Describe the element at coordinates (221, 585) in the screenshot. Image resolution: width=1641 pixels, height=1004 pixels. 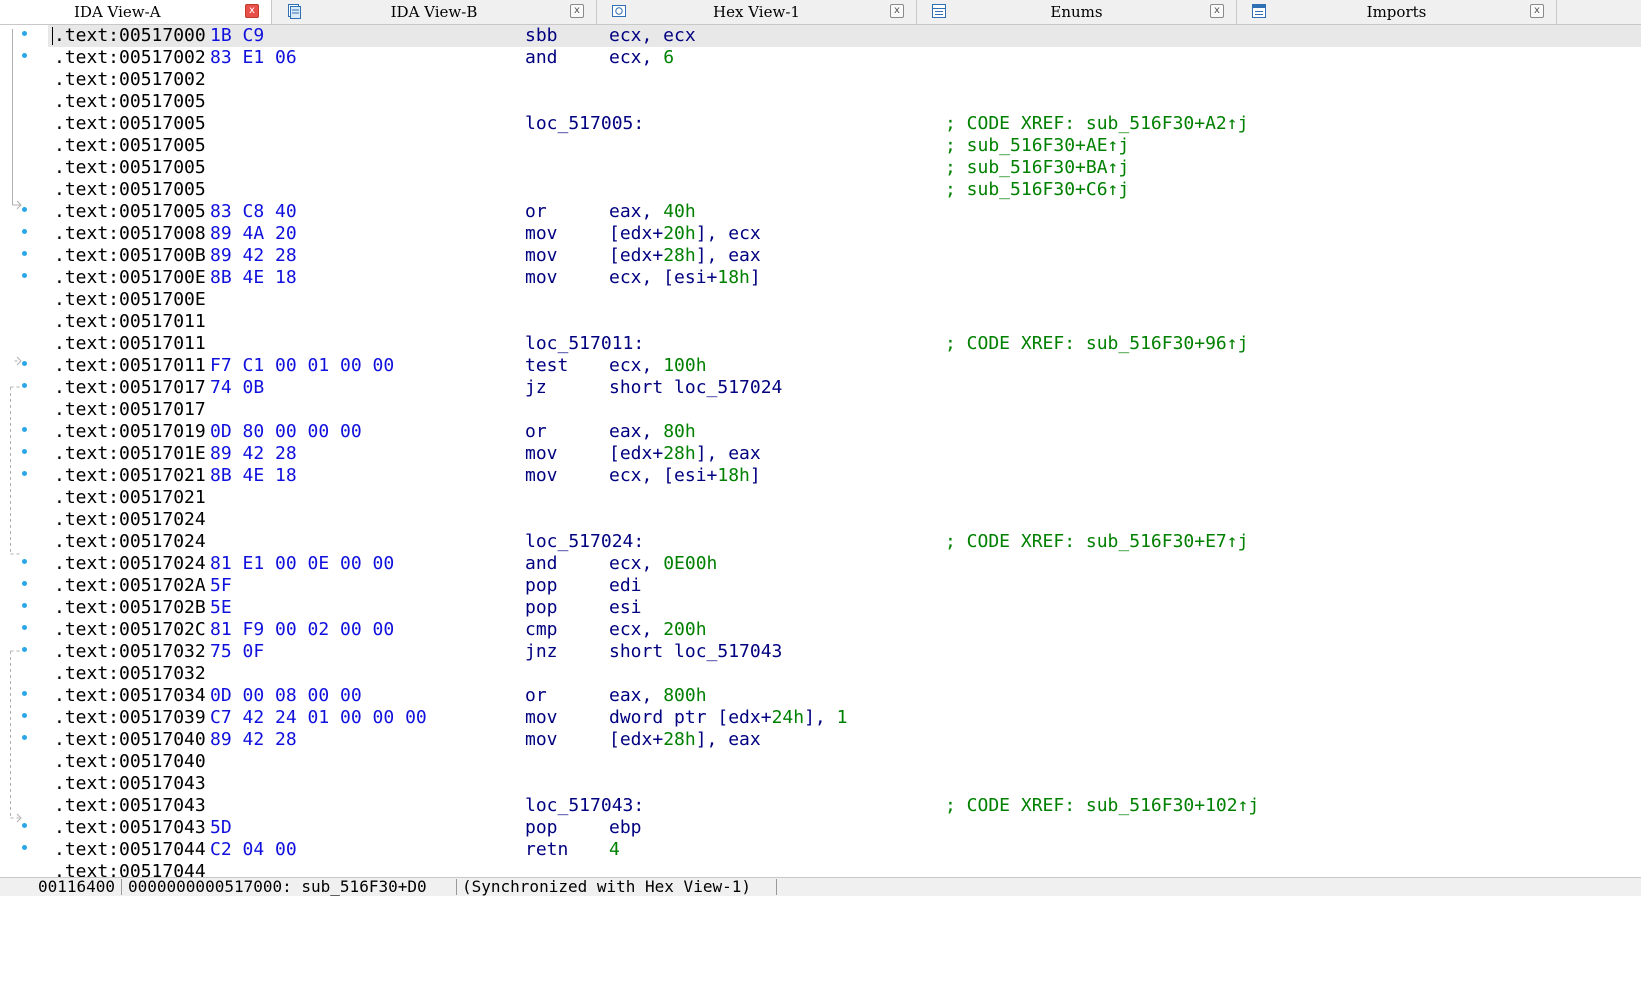
I see `opcode-bytes: 5F` at that location.